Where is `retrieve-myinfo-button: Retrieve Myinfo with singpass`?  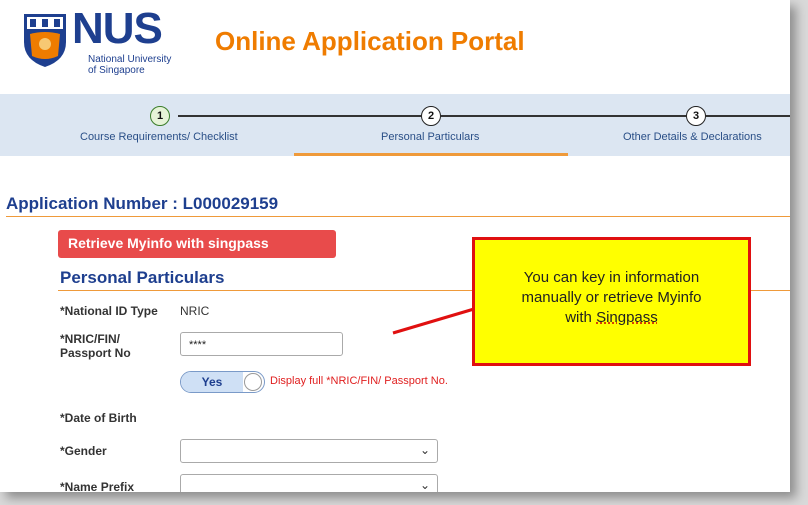 retrieve-myinfo-button: Retrieve Myinfo with singpass is located at coordinates (197, 244).